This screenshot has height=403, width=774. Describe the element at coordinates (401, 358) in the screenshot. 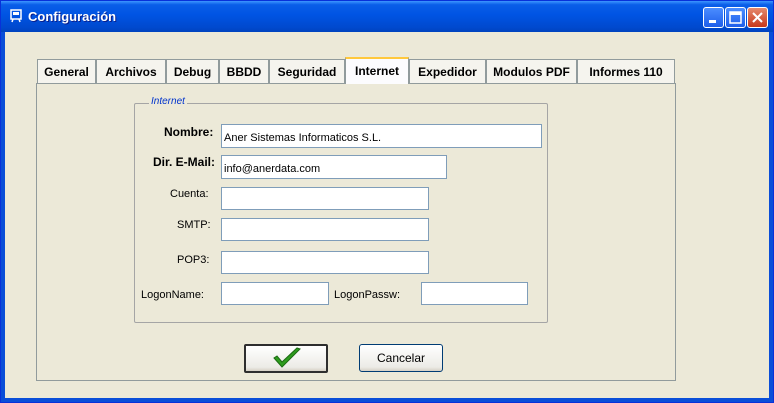

I see `cancel-button: Cancelar` at that location.